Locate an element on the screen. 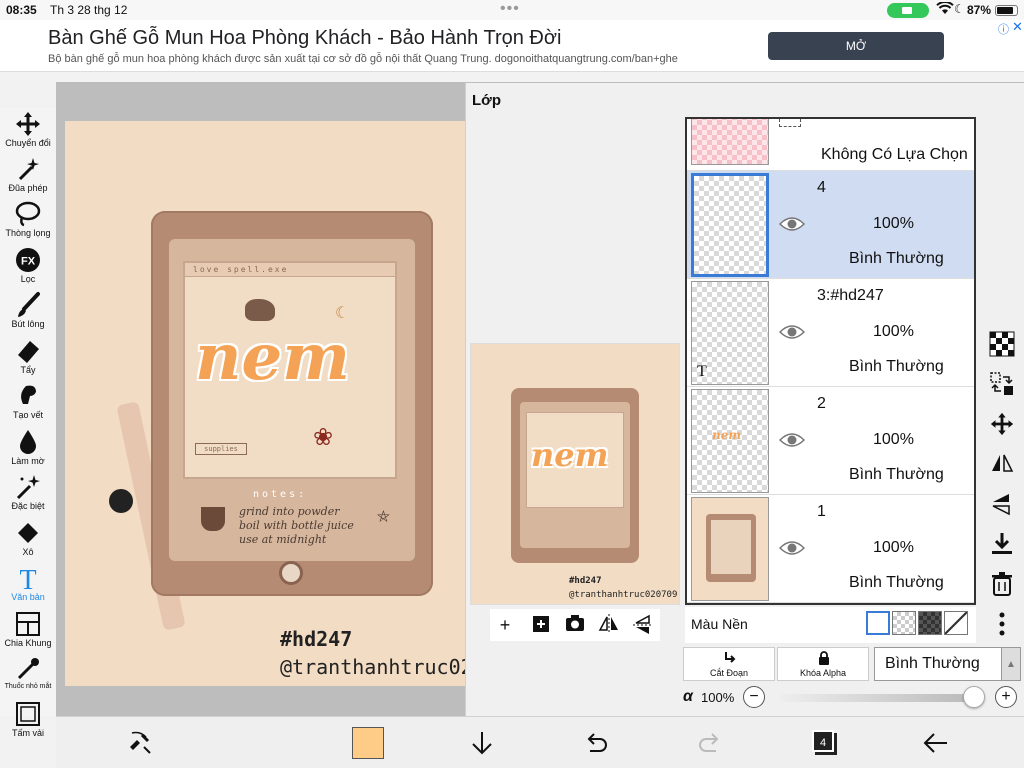 The image size is (1024, 768). tool-text: T Văn bản is located at coordinates (28, 583).